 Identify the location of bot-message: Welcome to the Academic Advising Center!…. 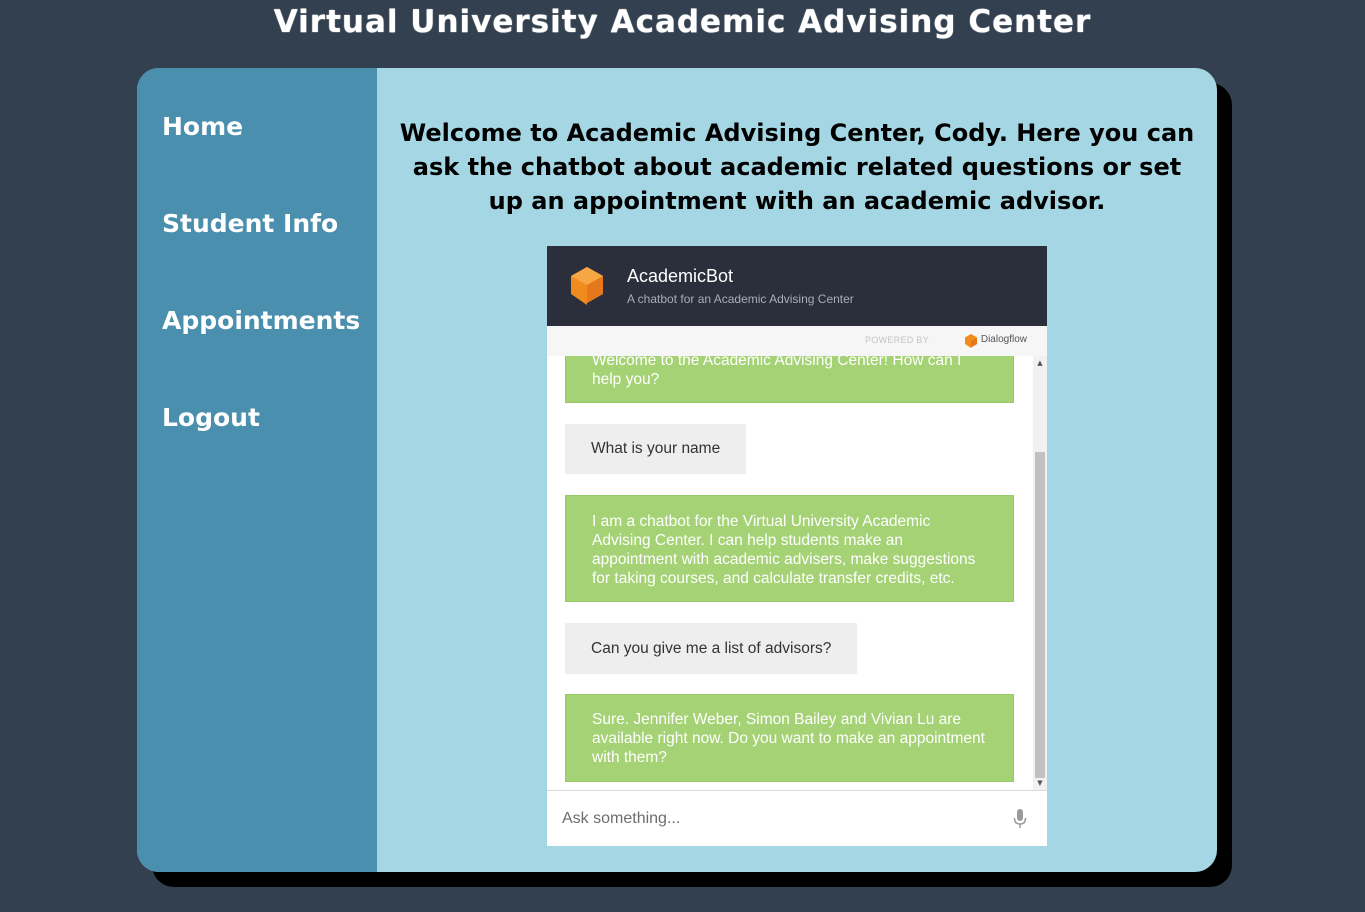
(789, 379).